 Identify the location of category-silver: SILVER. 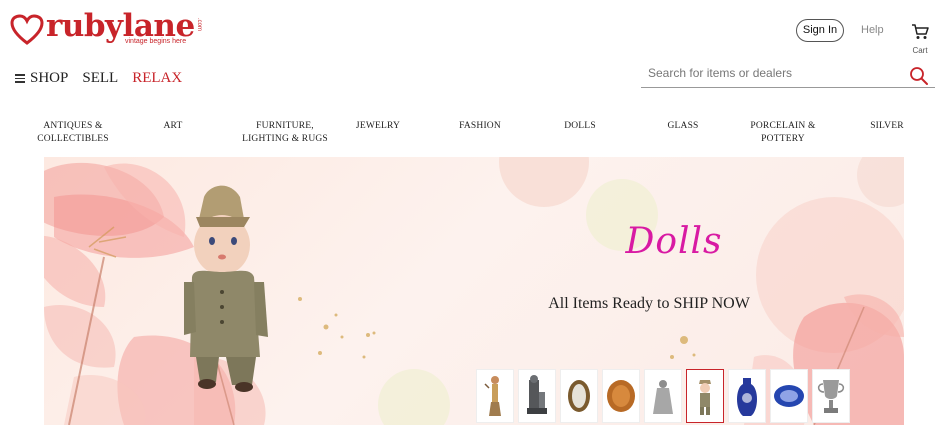
(887, 126).